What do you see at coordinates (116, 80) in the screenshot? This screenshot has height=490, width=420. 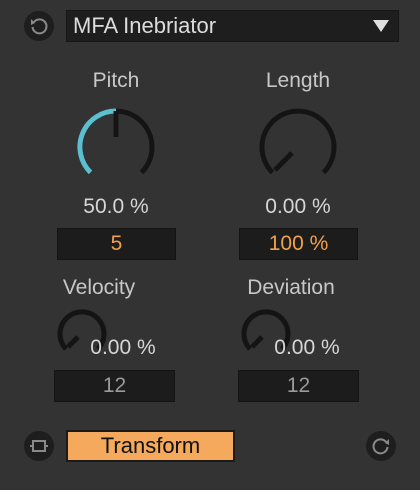 I see `pitch-label: Pitch` at bounding box center [116, 80].